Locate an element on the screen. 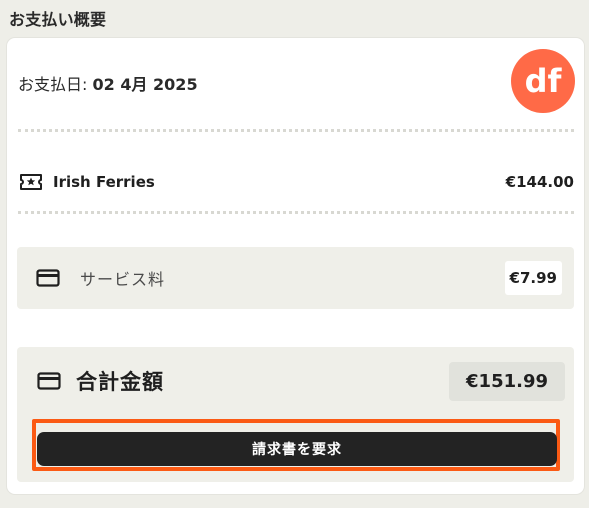 The height and width of the screenshot is (508, 589). ticket-operator-name: Irish Ferries is located at coordinates (104, 182).